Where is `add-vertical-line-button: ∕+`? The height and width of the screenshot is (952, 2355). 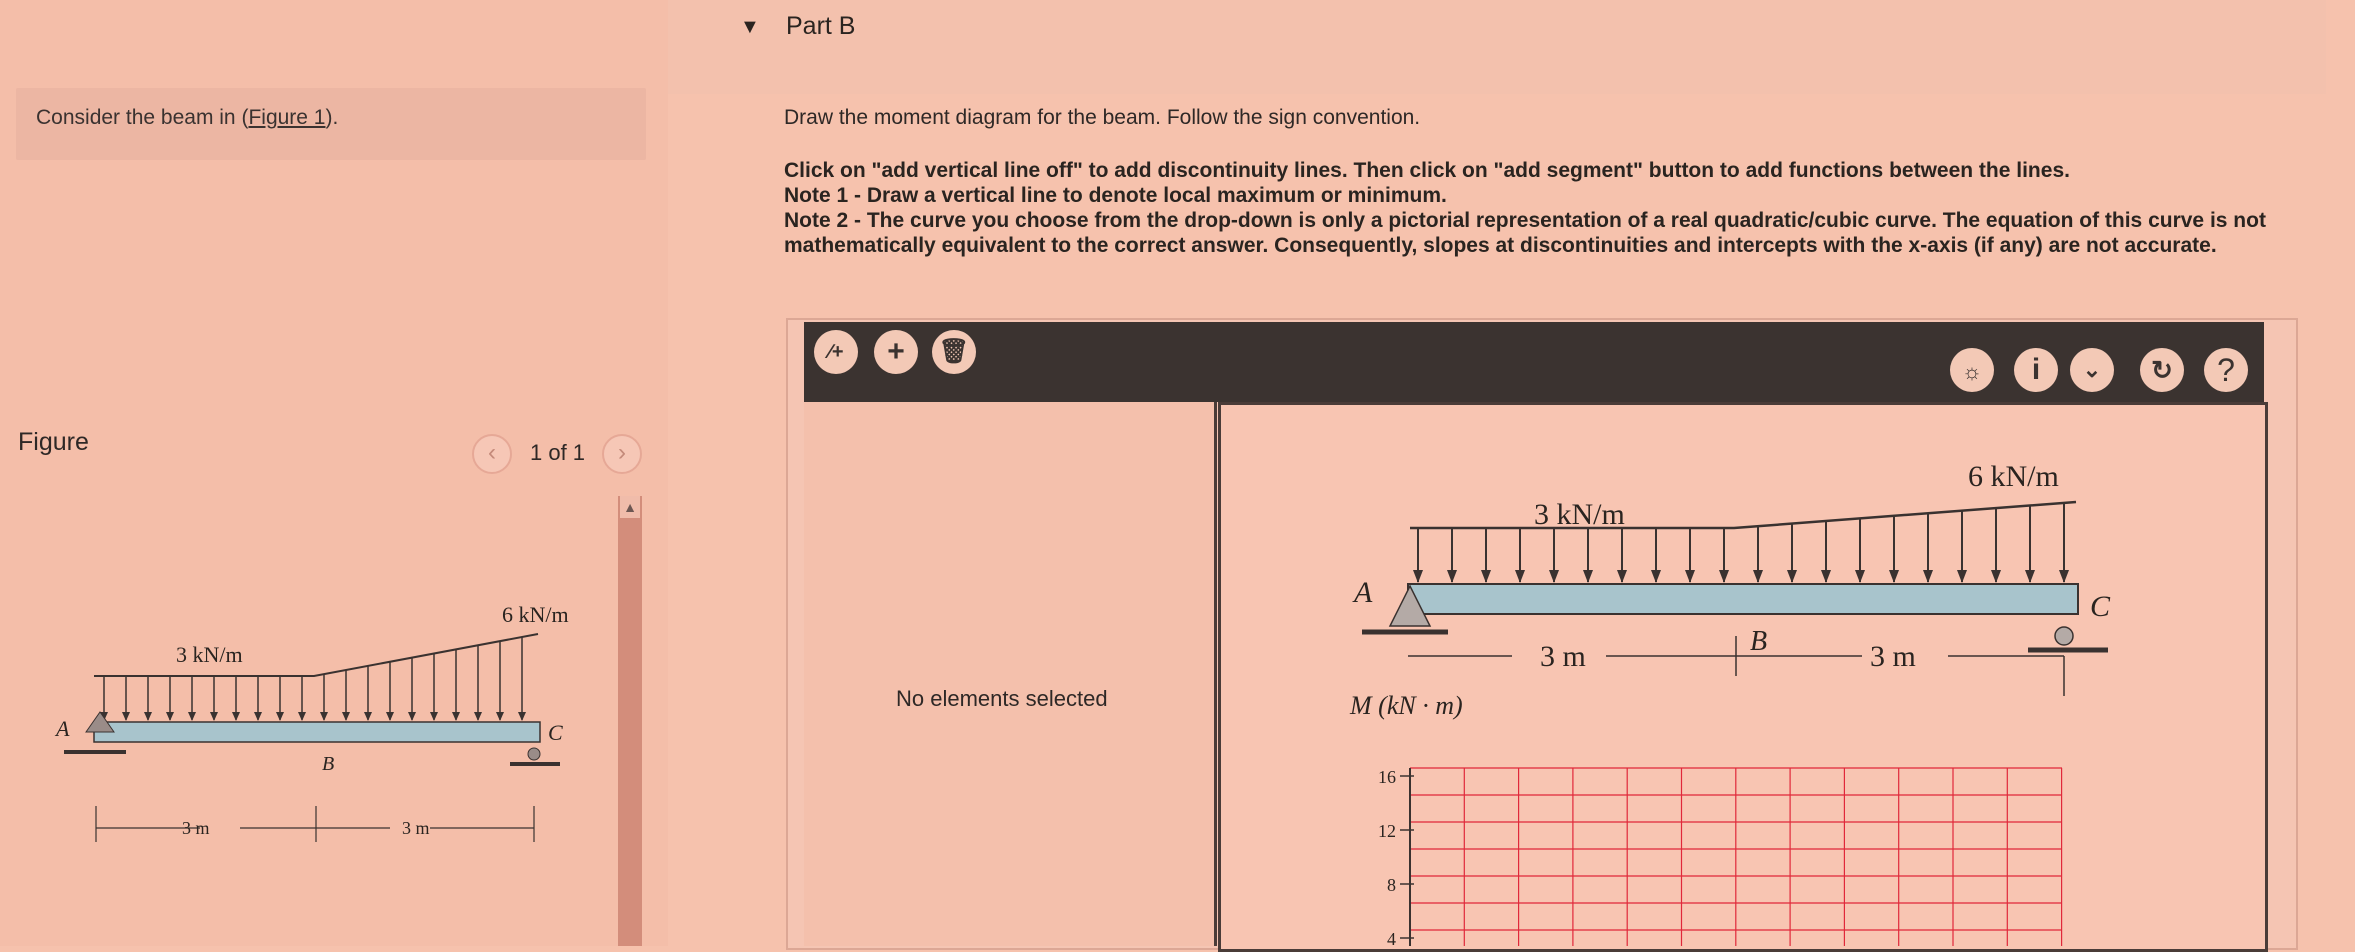 add-vertical-line-button: ∕+ is located at coordinates (836, 352).